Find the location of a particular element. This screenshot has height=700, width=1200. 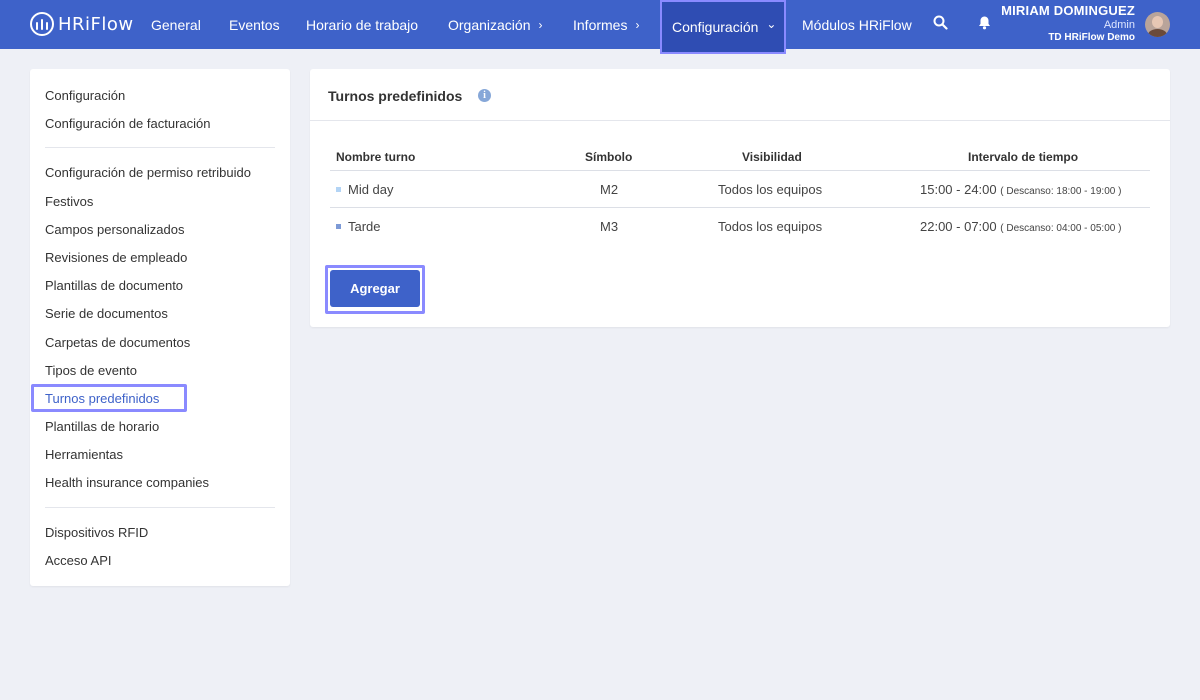

nav-configuracion: Configuración ⌄ is located at coordinates (723, 27).